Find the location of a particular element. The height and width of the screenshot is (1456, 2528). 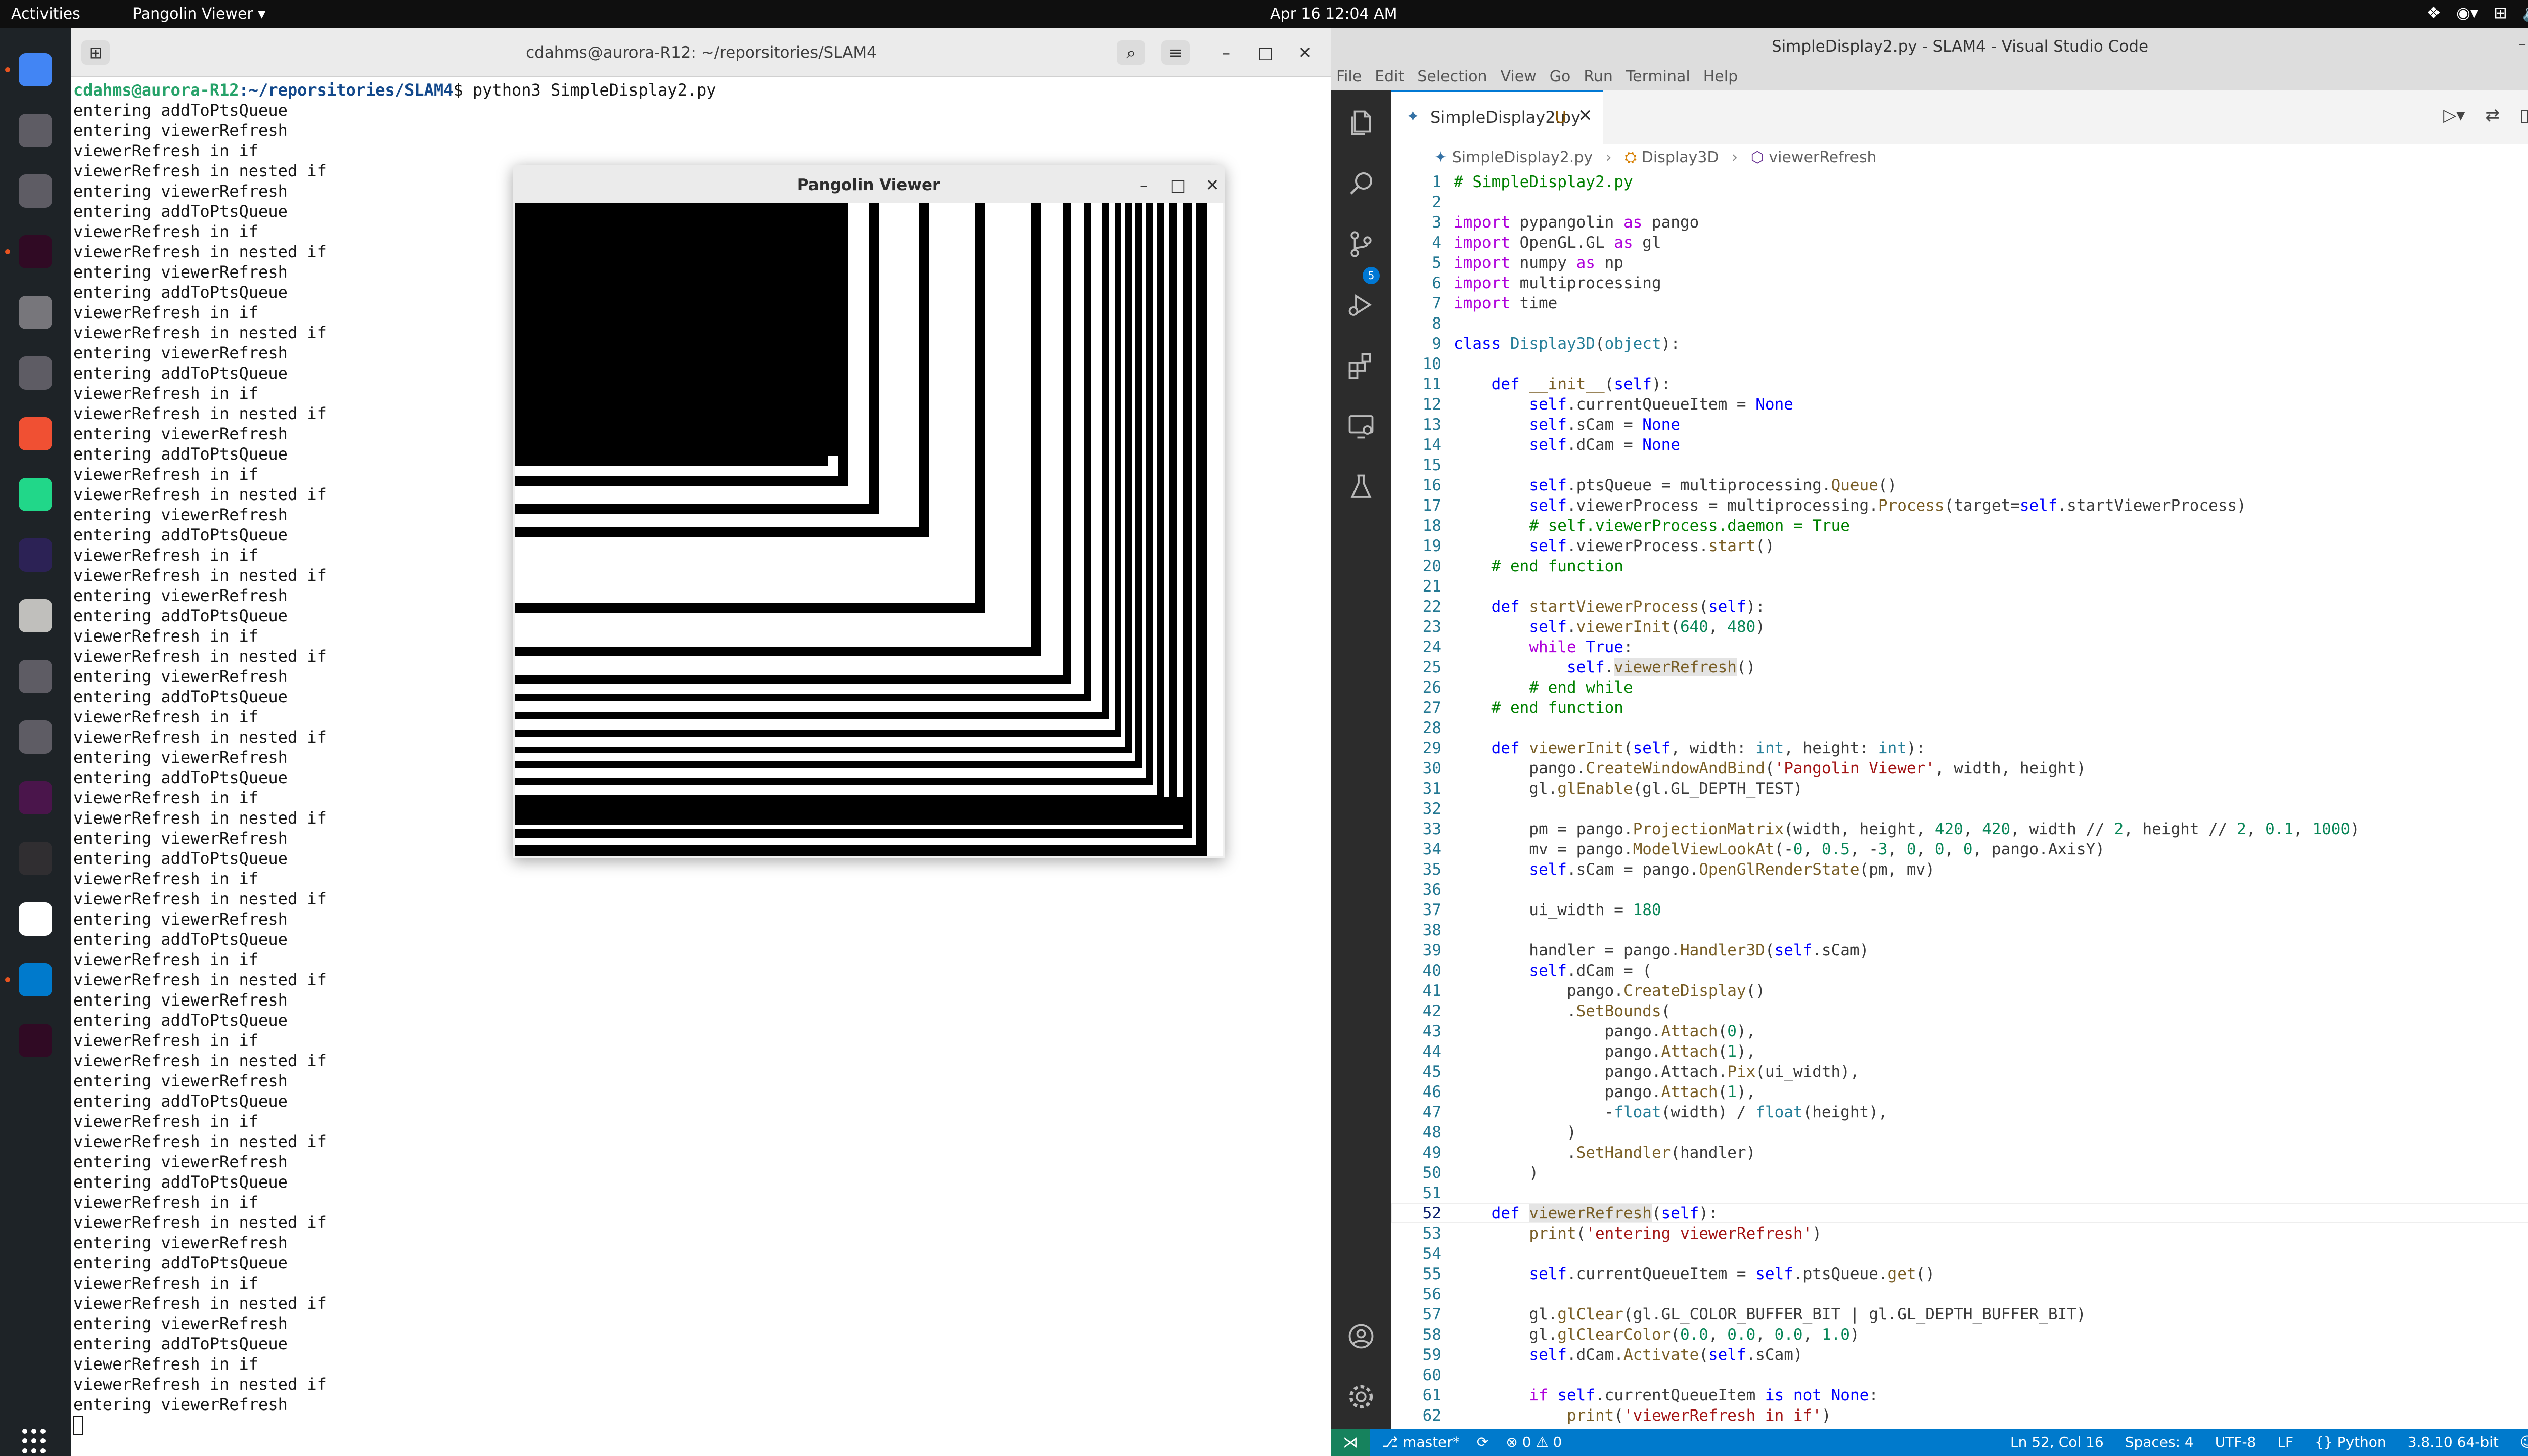

slack-icon is located at coordinates (36, 798).